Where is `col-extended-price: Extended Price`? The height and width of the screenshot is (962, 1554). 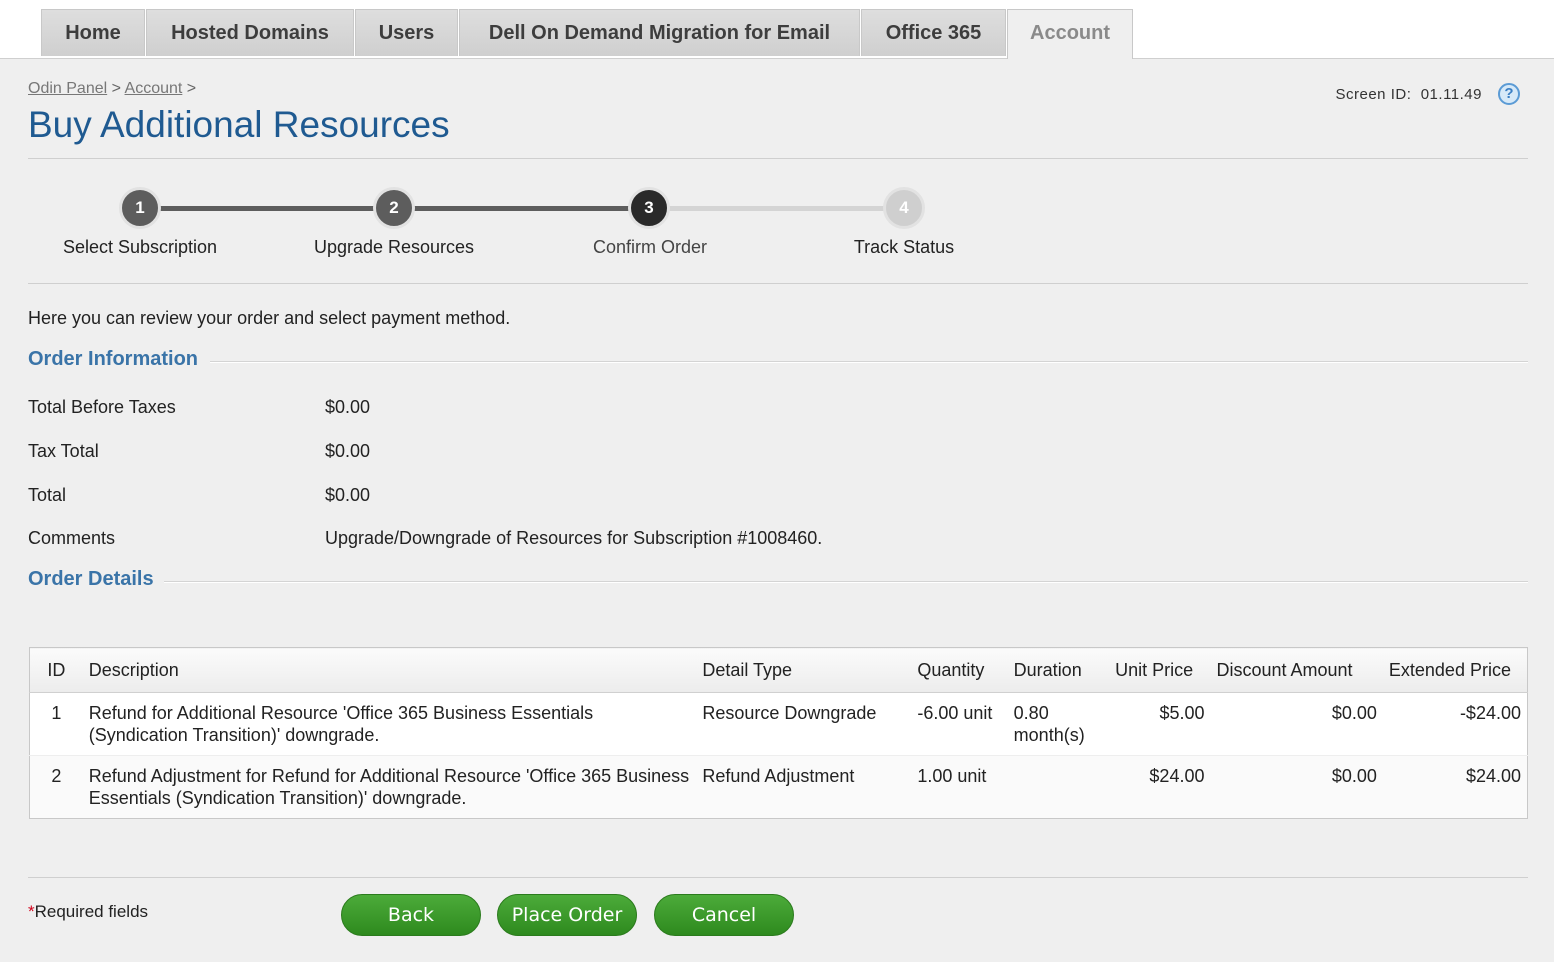
col-extended-price: Extended Price is located at coordinates (1455, 670).